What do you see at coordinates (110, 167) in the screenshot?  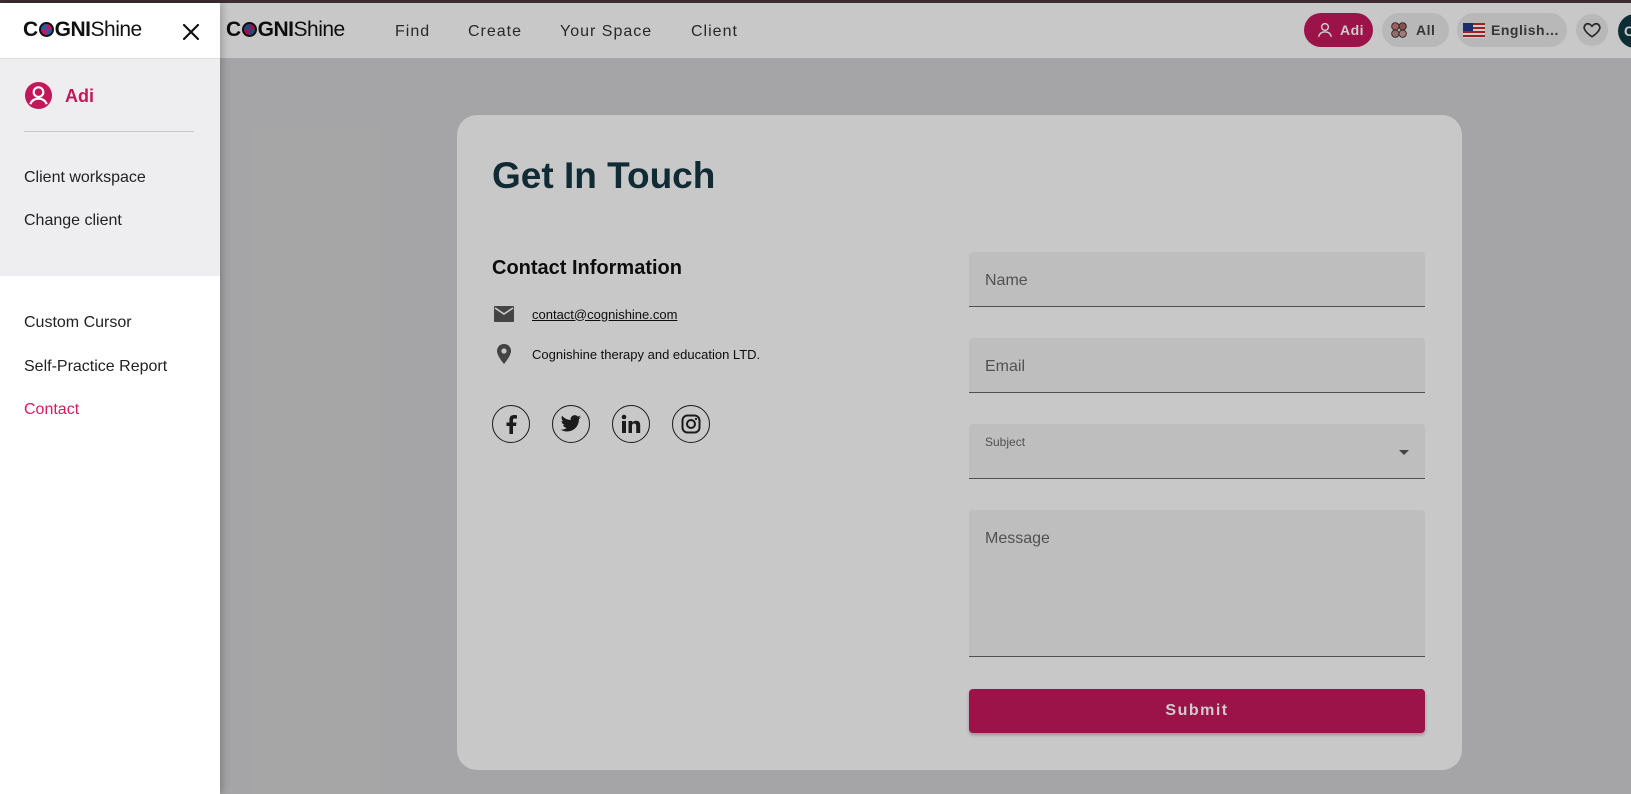 I see `drawer-user-section: Adi Client workspace Change client` at bounding box center [110, 167].